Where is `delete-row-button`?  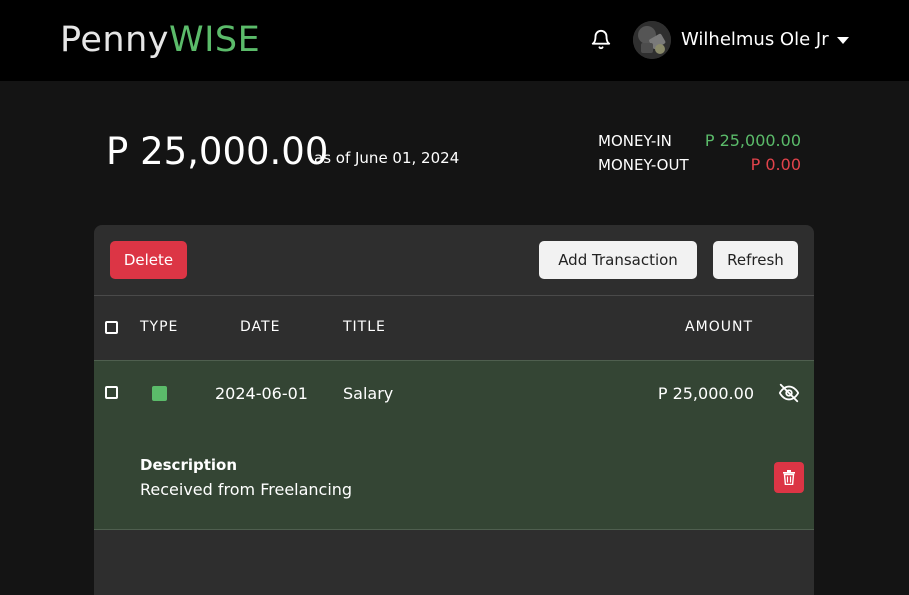
delete-row-button is located at coordinates (789, 477).